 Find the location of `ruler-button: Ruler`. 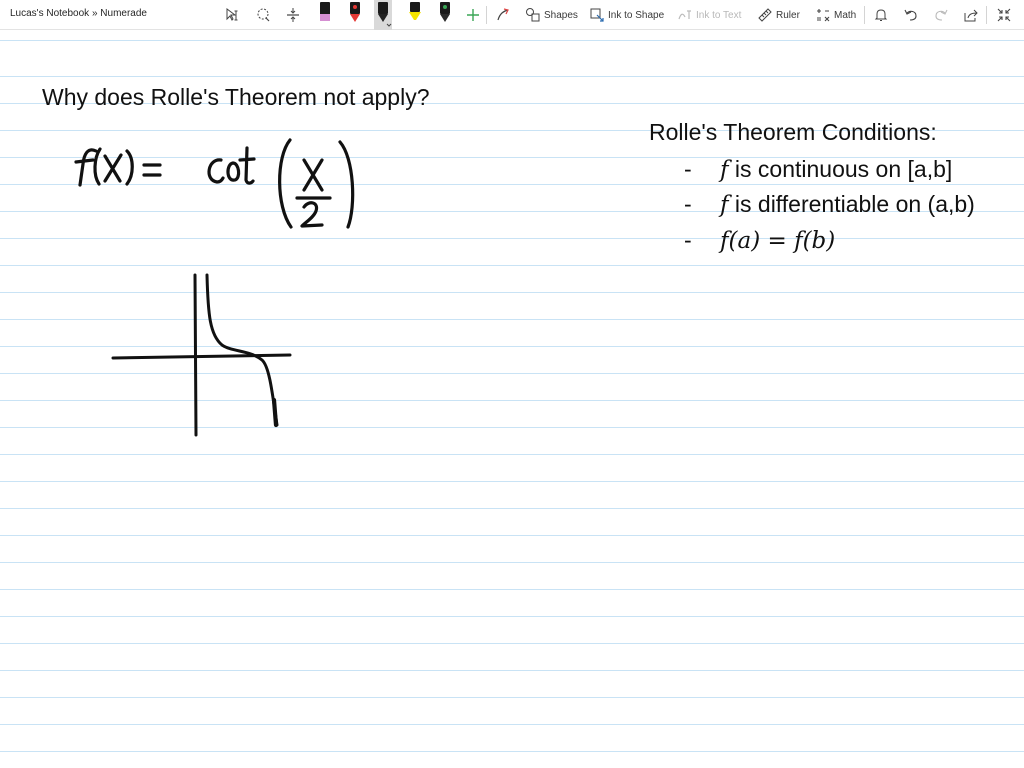

ruler-button: Ruler is located at coordinates (778, 15).